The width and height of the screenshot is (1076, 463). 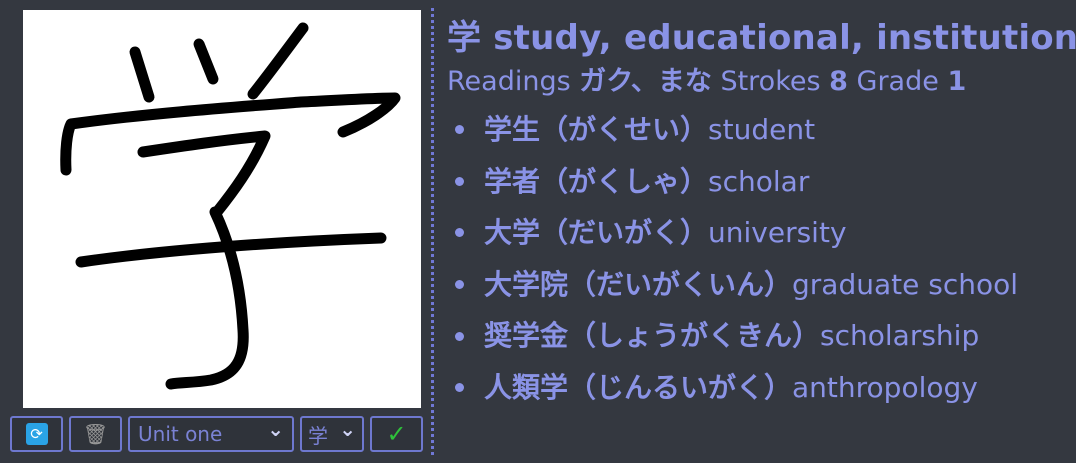 What do you see at coordinates (784, 38) in the screenshot?
I see `kanji-meaning: study, educational, institution` at bounding box center [784, 38].